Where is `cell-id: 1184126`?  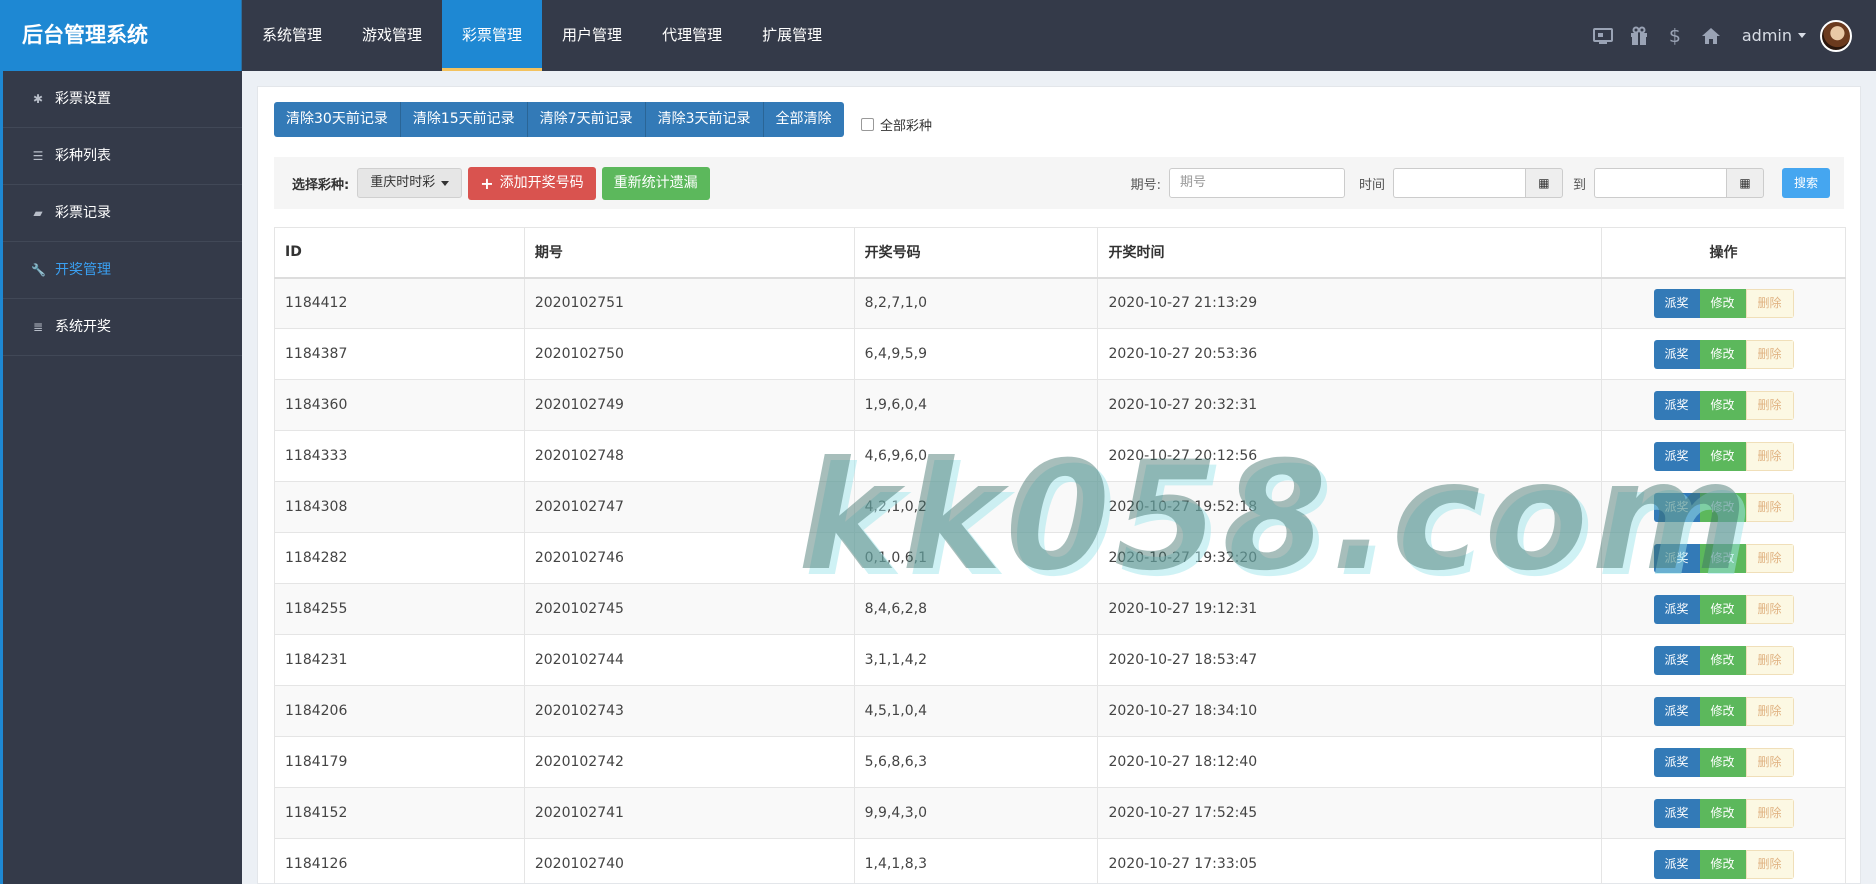
cell-id: 1184126 is located at coordinates (399, 861).